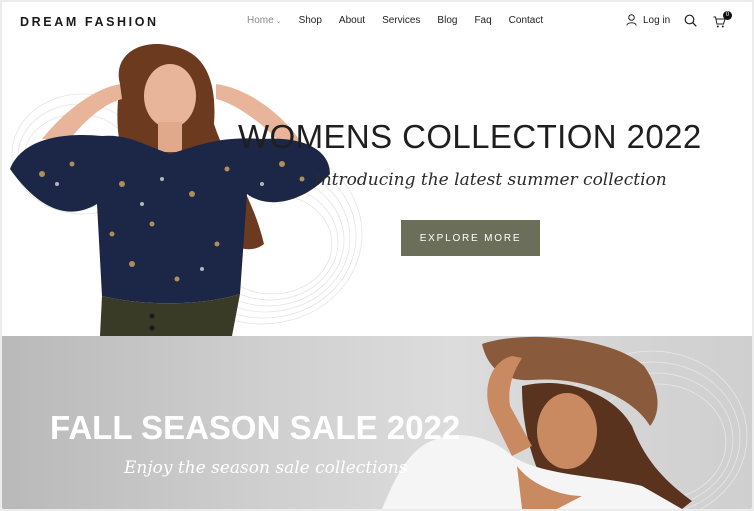 Image resolution: width=754 pixels, height=511 pixels. I want to click on chevron-down-icon: ⌄, so click(278, 21).